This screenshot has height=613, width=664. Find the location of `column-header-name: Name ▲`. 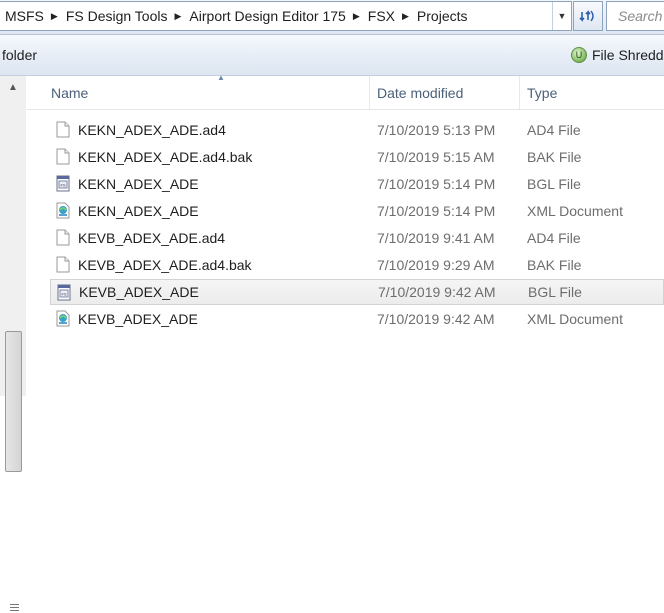

column-header-name: Name ▲ is located at coordinates (207, 91).